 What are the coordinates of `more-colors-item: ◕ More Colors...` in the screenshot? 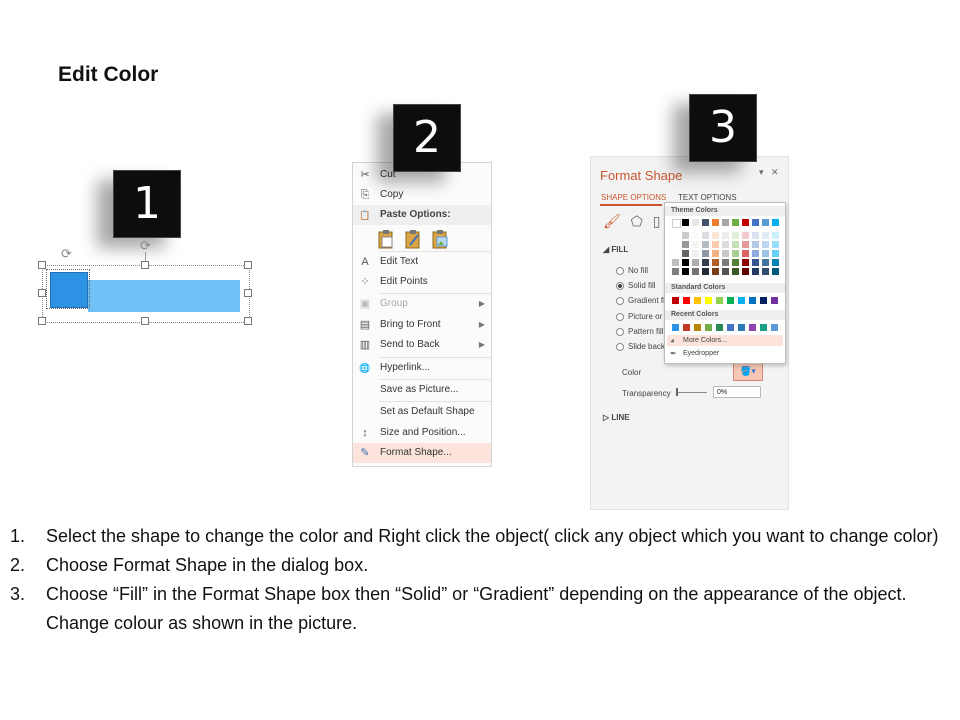 It's located at (725, 340).